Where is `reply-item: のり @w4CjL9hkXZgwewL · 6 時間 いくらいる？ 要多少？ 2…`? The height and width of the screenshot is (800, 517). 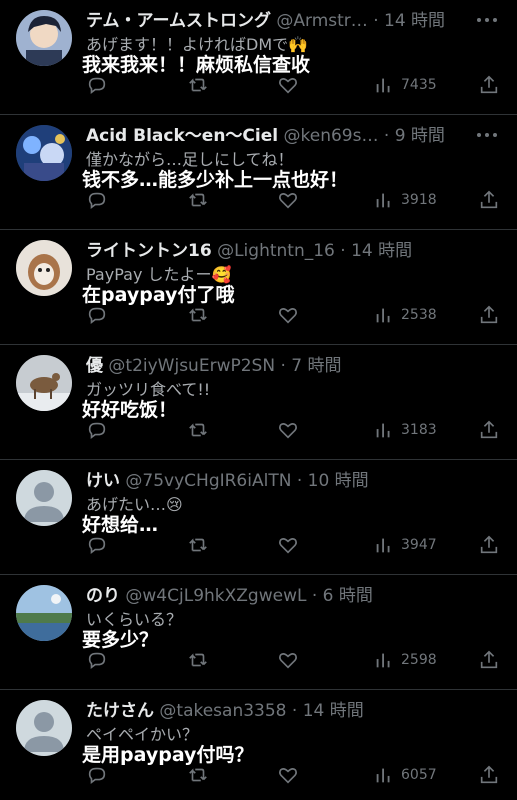
reply-item: のり @w4CjL9hkXZgwewL · 6 時間 いくらいる？ 要多少？ 2… is located at coordinates (258, 632).